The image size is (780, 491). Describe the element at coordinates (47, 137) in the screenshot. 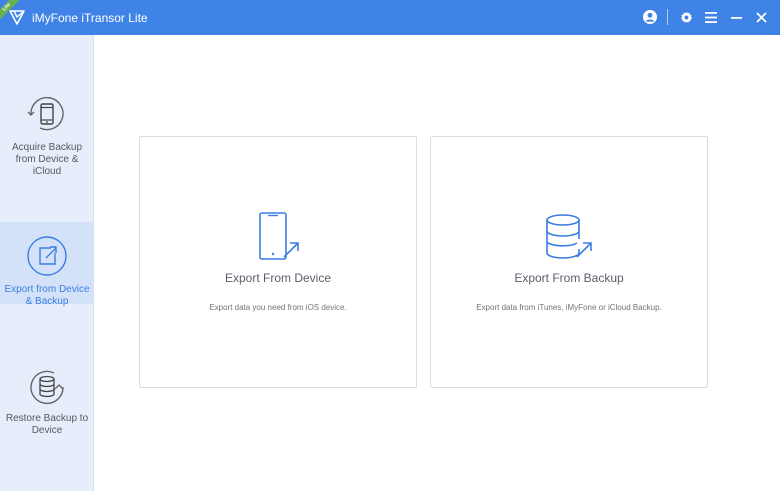

I see `sidebar-item-acquire-backup: Acquire Backup from Device & iCloud` at that location.